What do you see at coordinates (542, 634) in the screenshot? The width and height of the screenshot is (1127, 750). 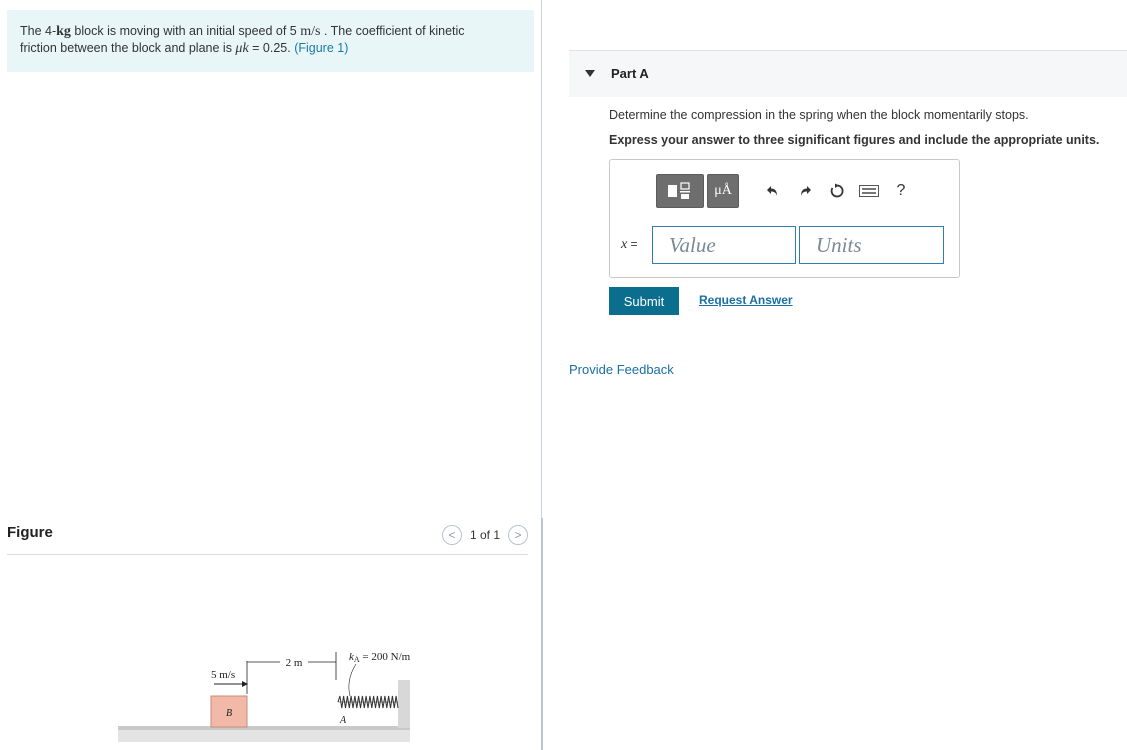 I see `panel-divider-lower` at bounding box center [542, 634].